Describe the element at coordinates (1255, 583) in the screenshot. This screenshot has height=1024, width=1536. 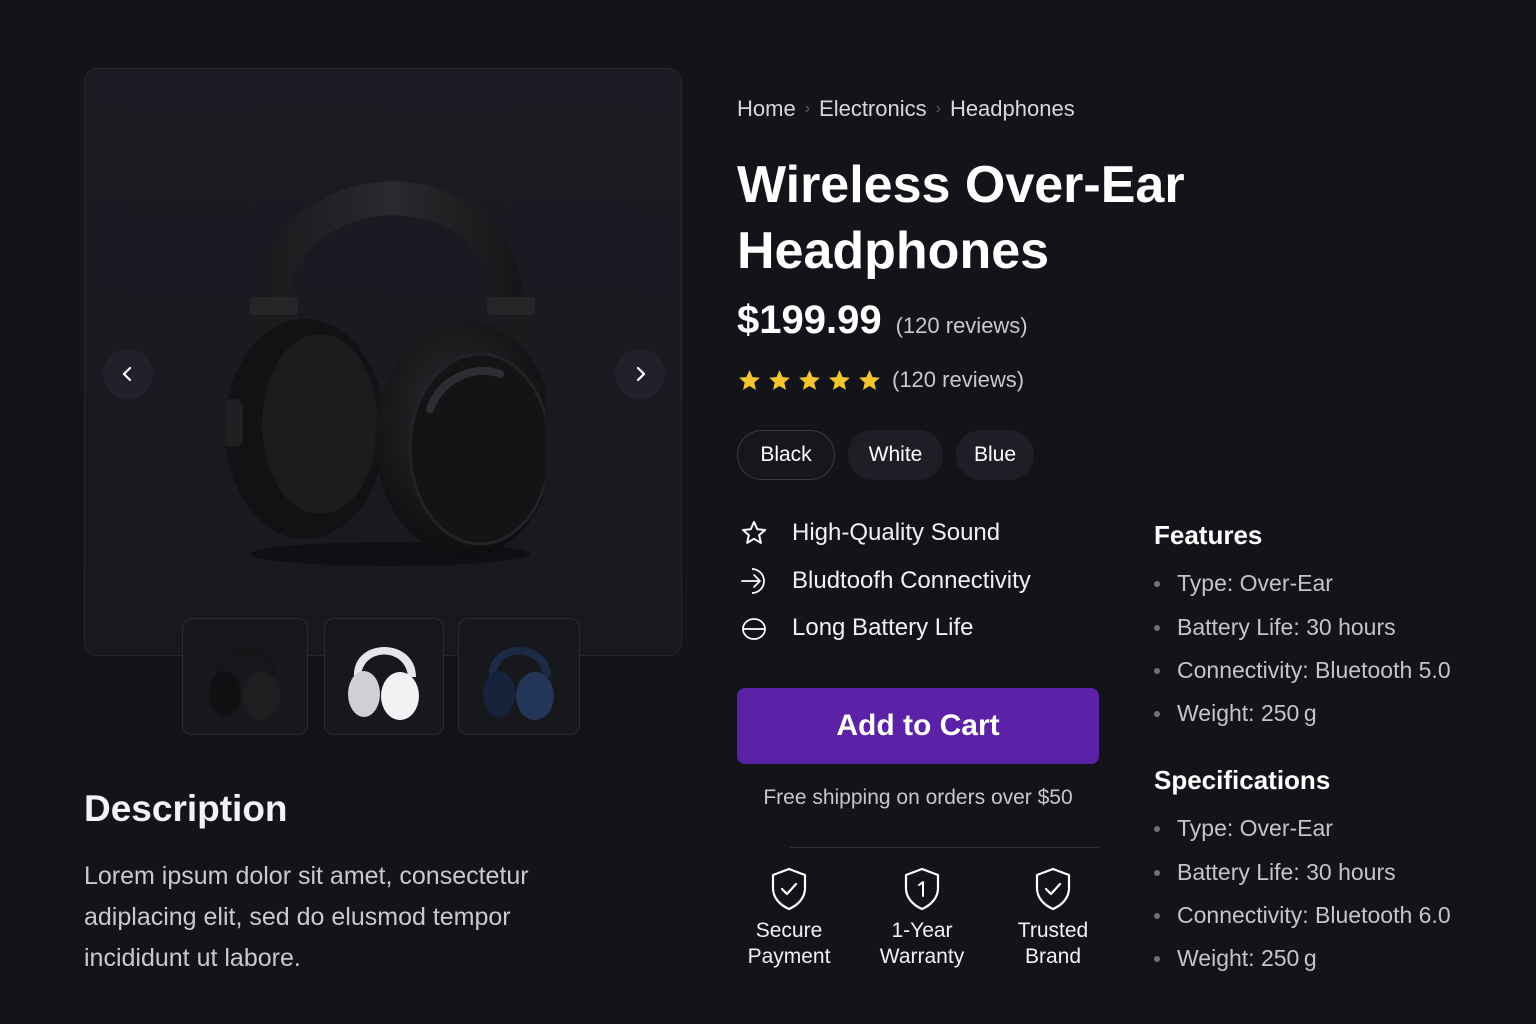
I see `feature-text: Type: Over-Ear` at that location.